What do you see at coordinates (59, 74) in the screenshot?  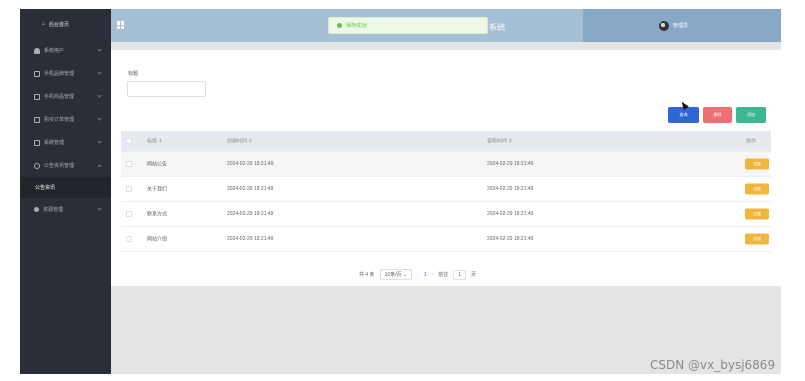 I see `sidebar-item-label: 手机品牌管理` at bounding box center [59, 74].